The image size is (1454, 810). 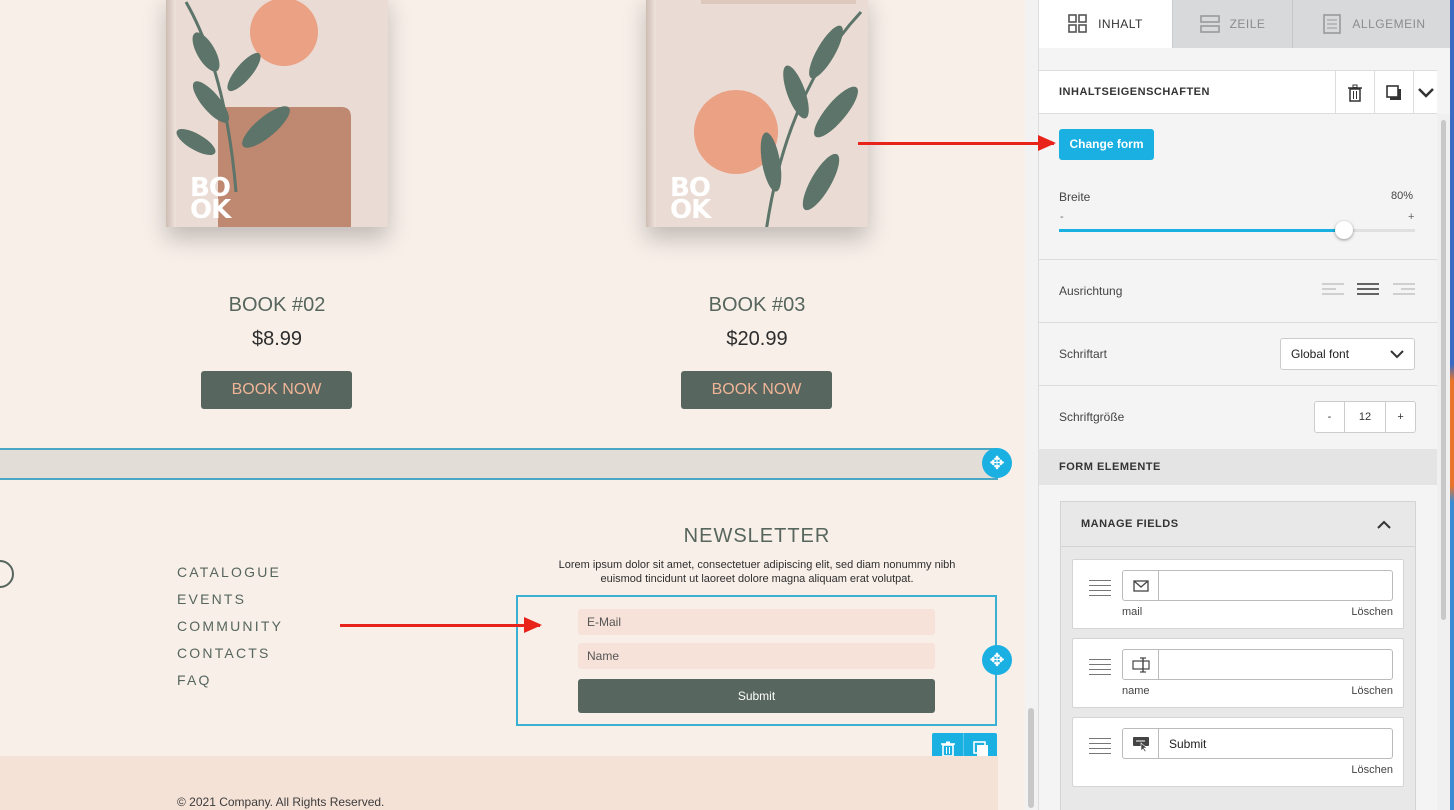 I want to click on manage-fields-title: MANAGE FIELDS, so click(x=1130, y=524).